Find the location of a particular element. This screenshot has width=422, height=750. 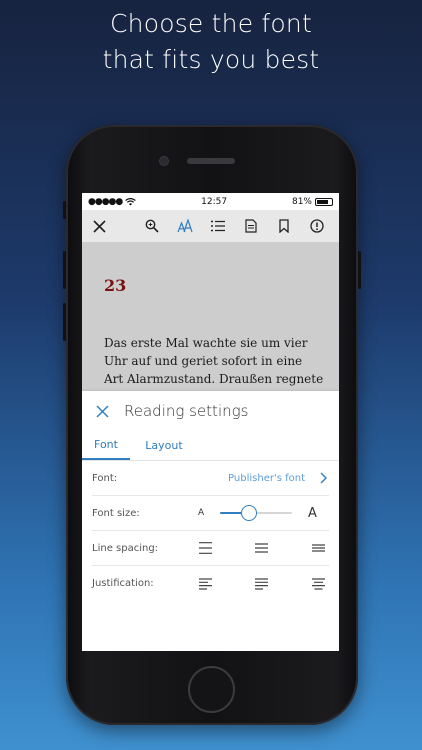

chapter-number: 23 is located at coordinates (115, 285).